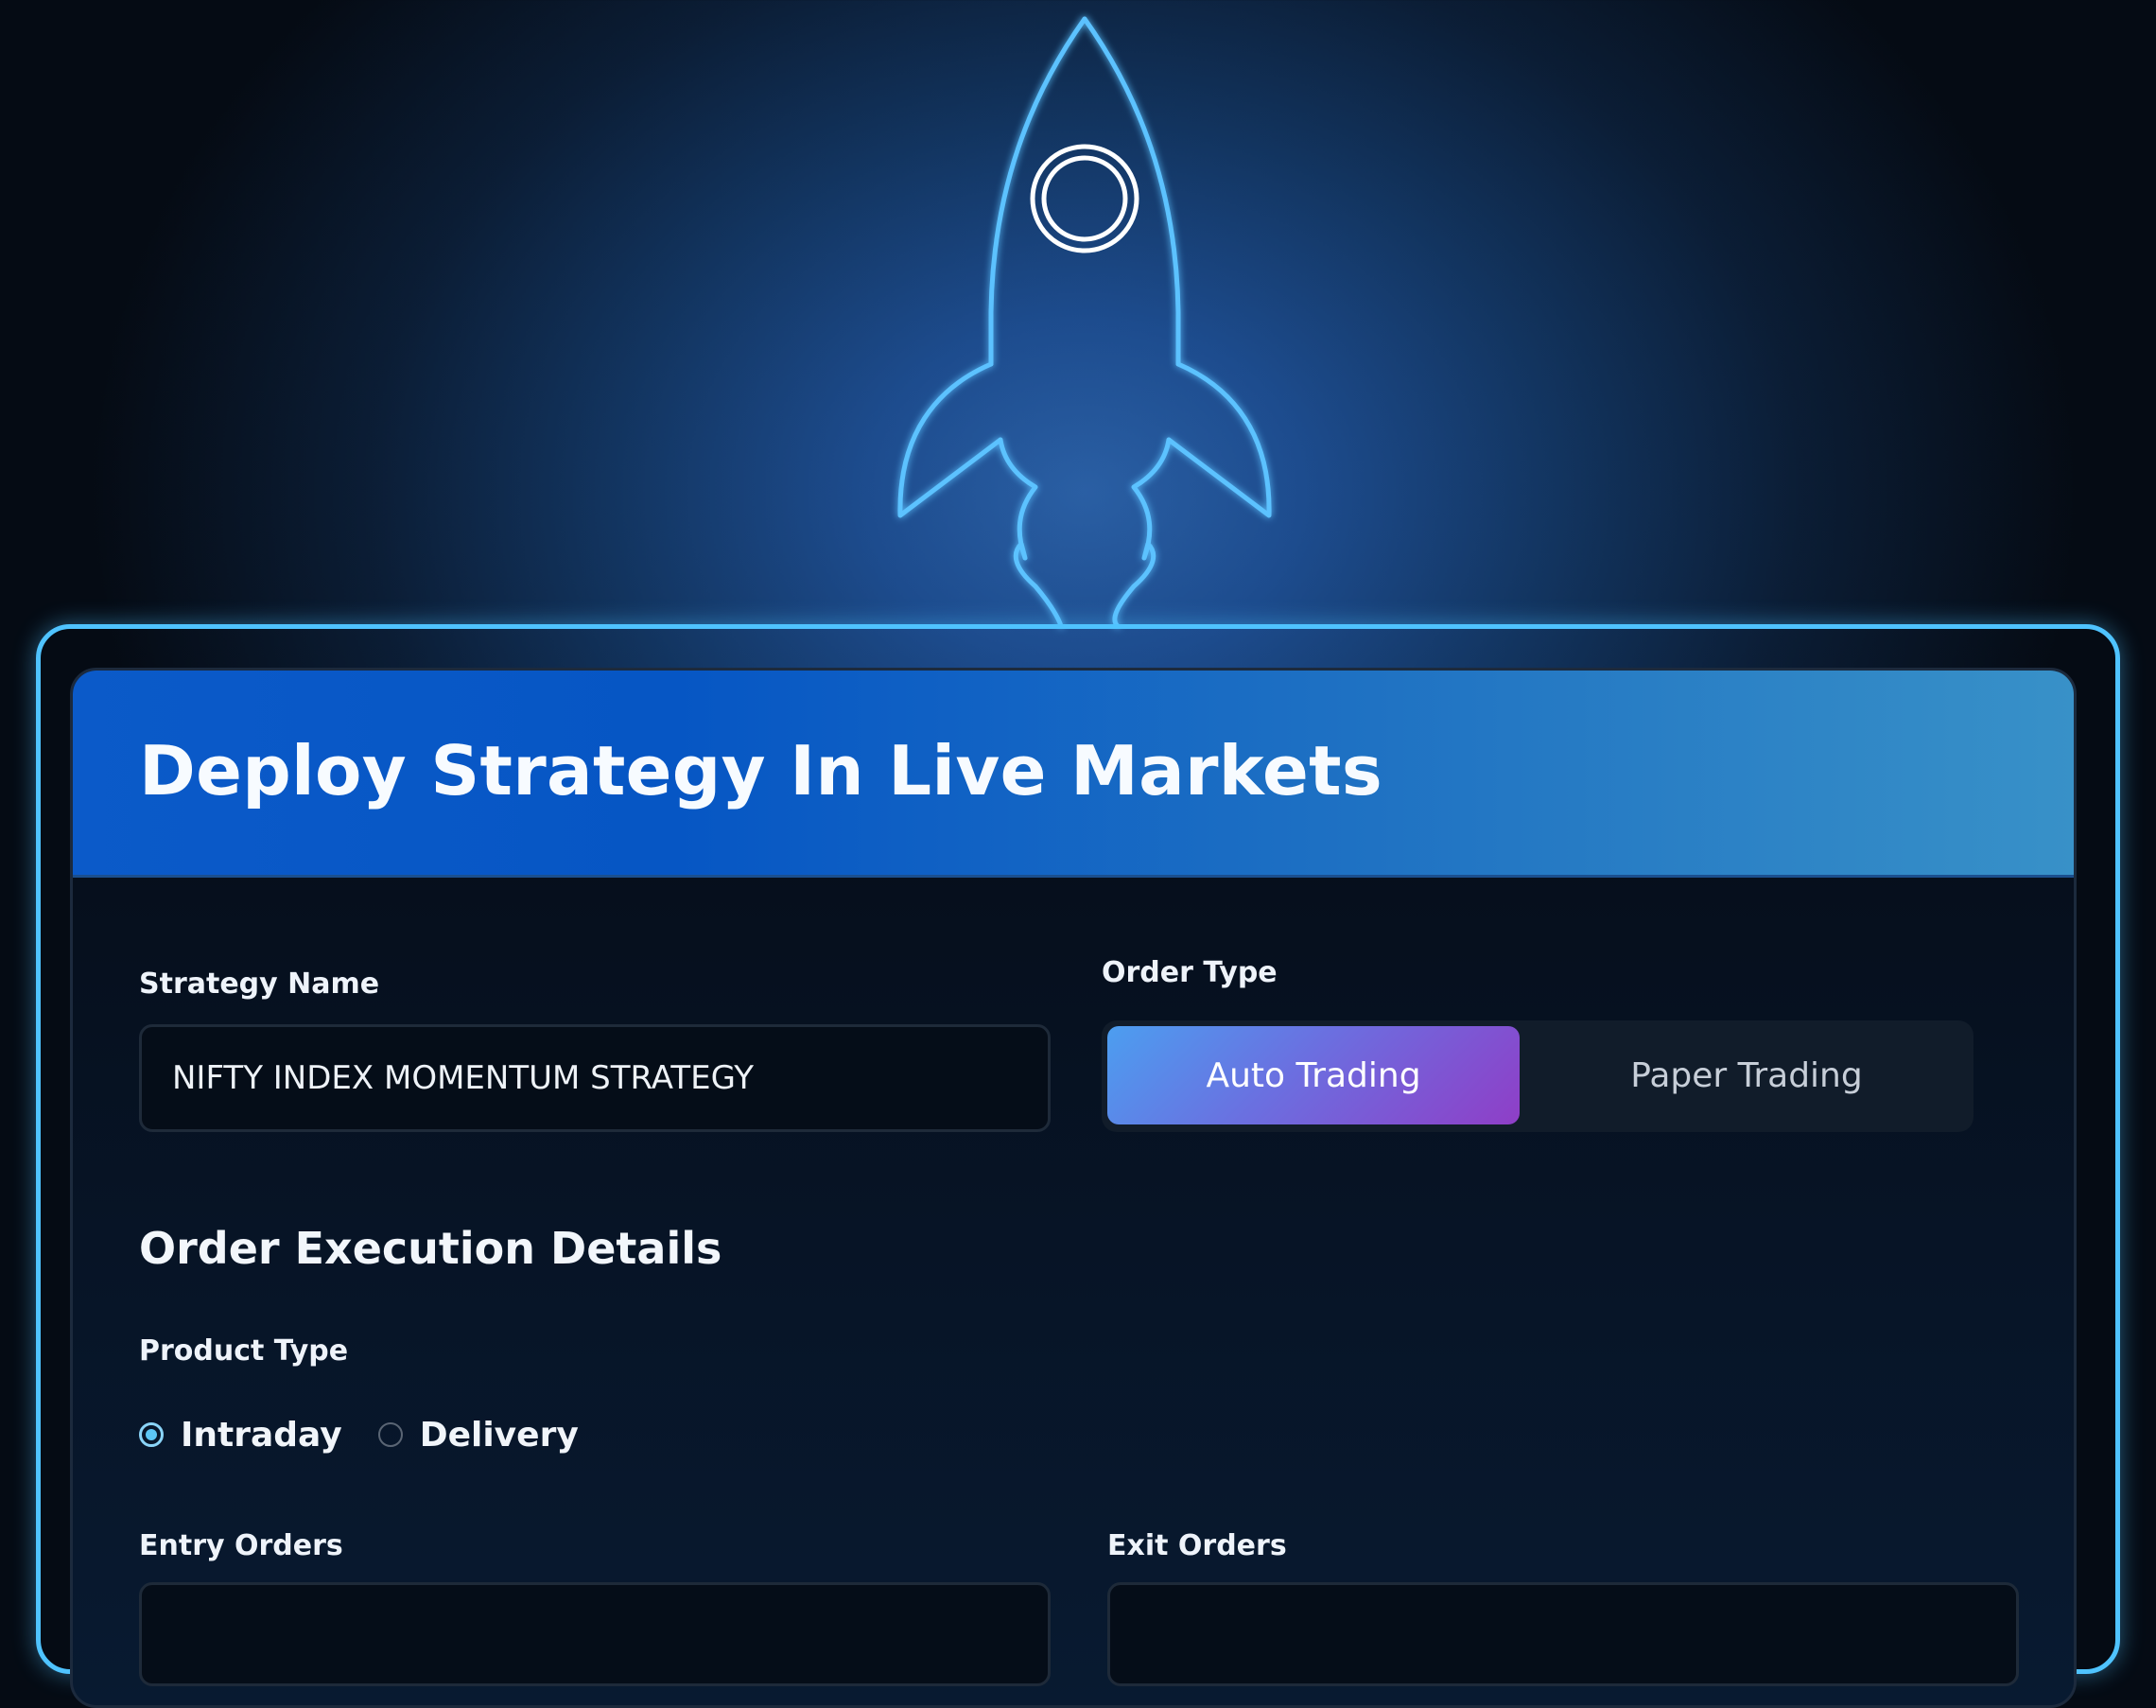 The width and height of the screenshot is (2156, 1708). I want to click on order-type-toggle: Auto Trading Paper Trading, so click(1537, 1076).